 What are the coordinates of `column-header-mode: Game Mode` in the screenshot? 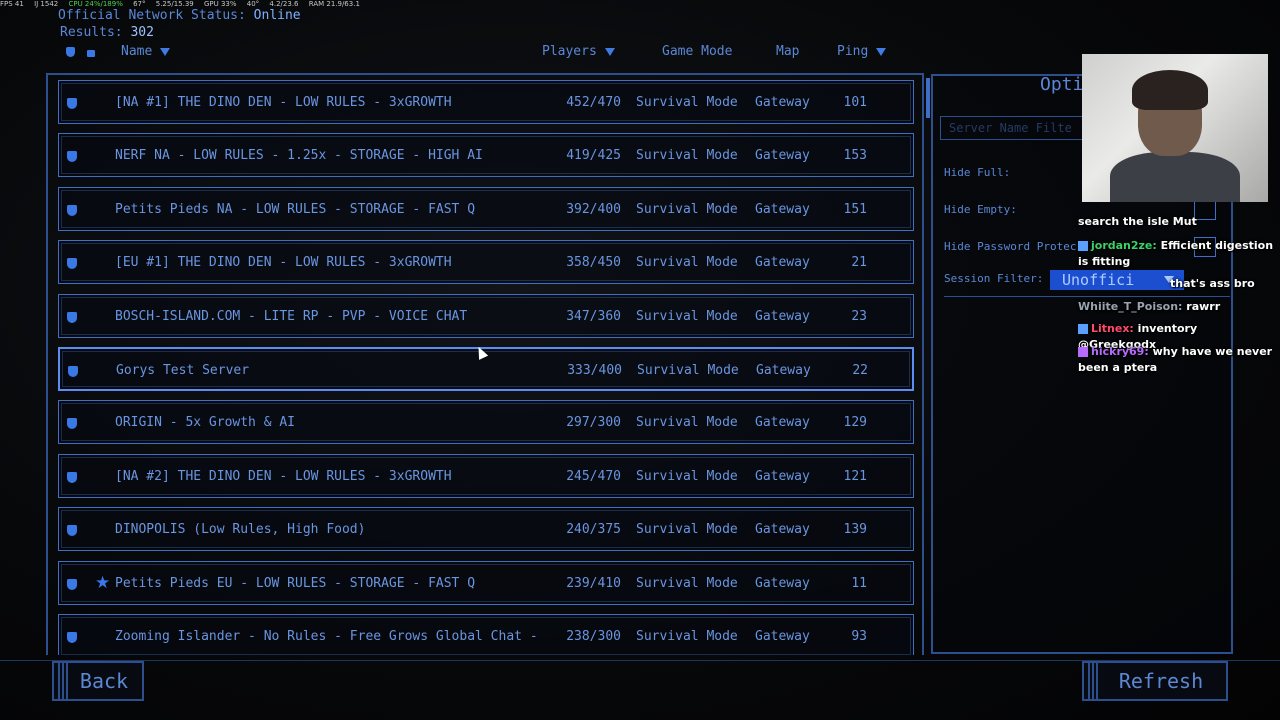 It's located at (697, 51).